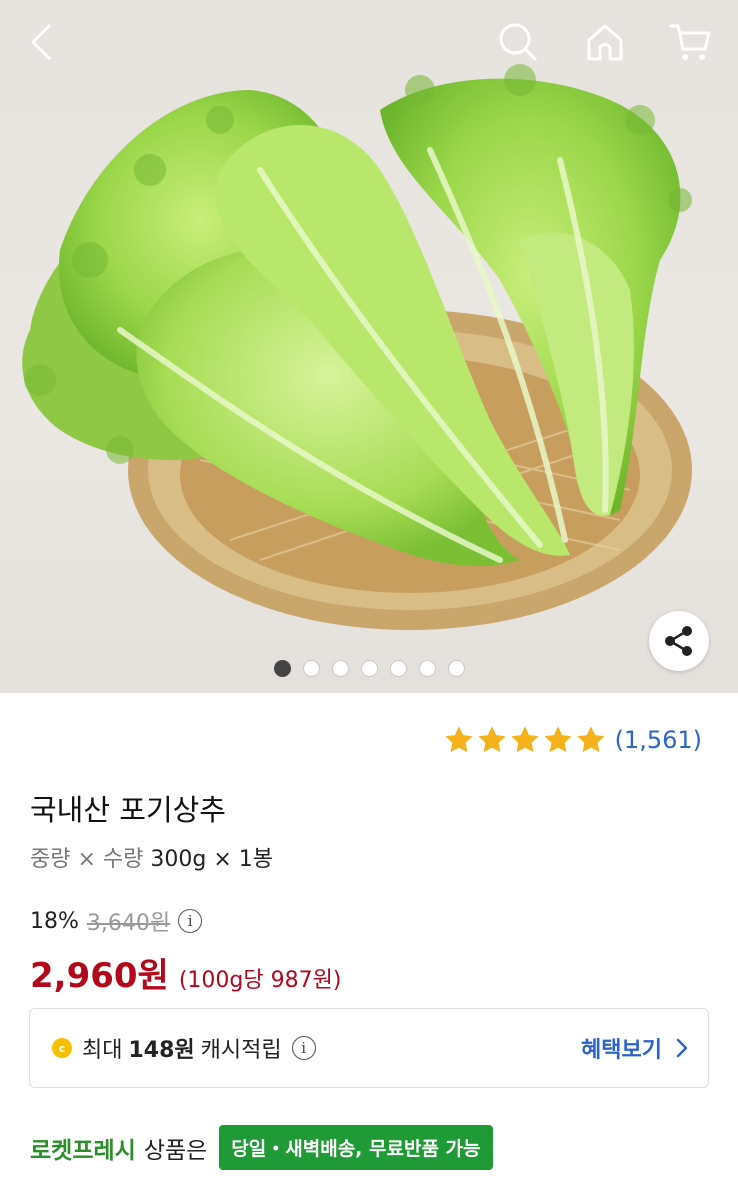  What do you see at coordinates (83, 1150) in the screenshot?
I see `rocket-fresh-label: 로켓프레시` at bounding box center [83, 1150].